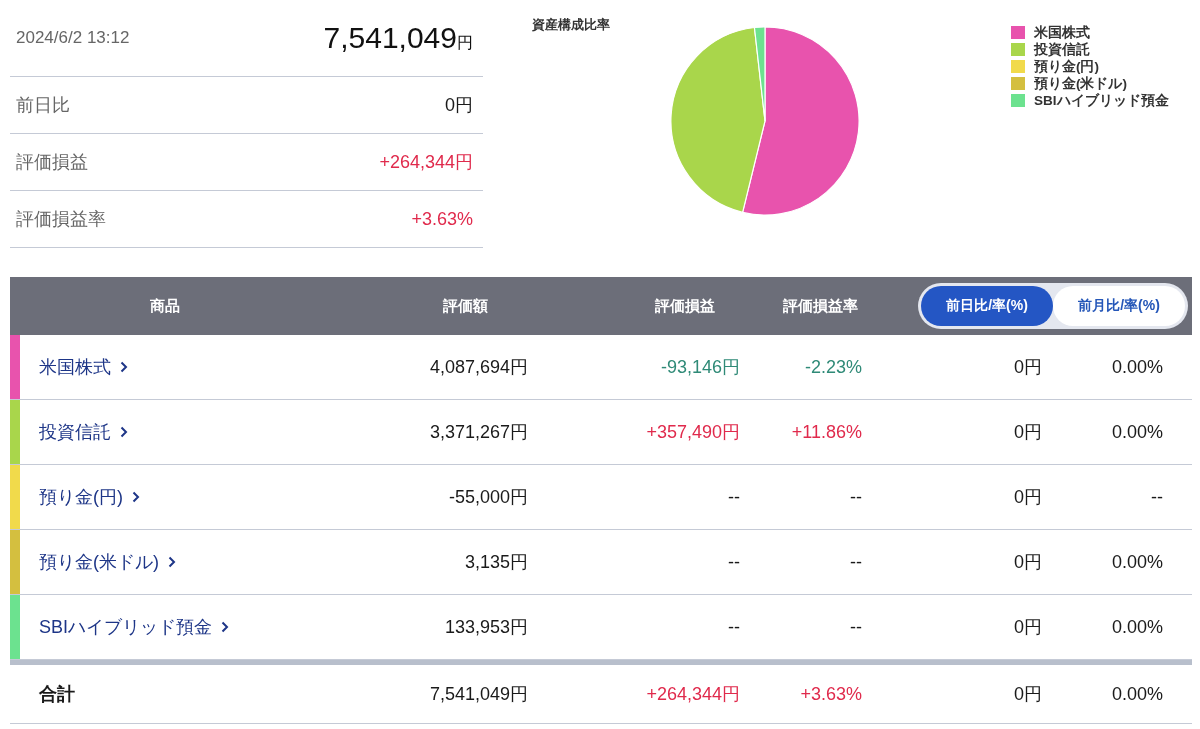 This screenshot has width=1200, height=729. I want to click on table-cell-text: +357,490円, so click(693, 432).